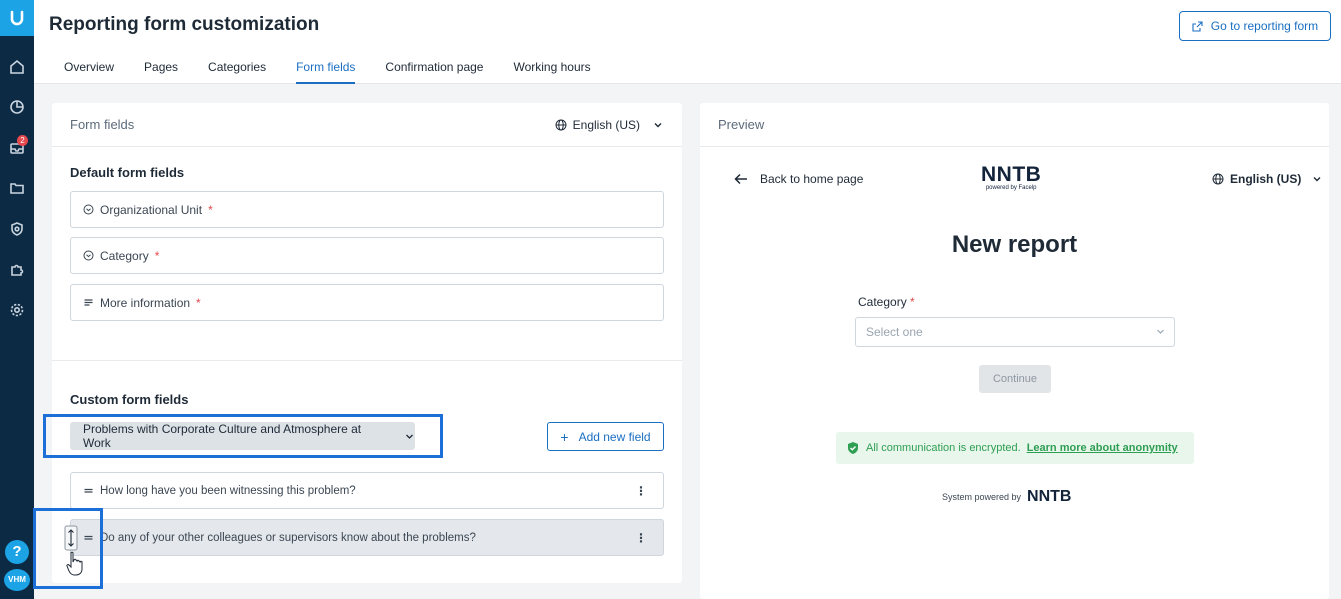  Describe the element at coordinates (1014, 244) in the screenshot. I see `new-report-heading: New report` at that location.